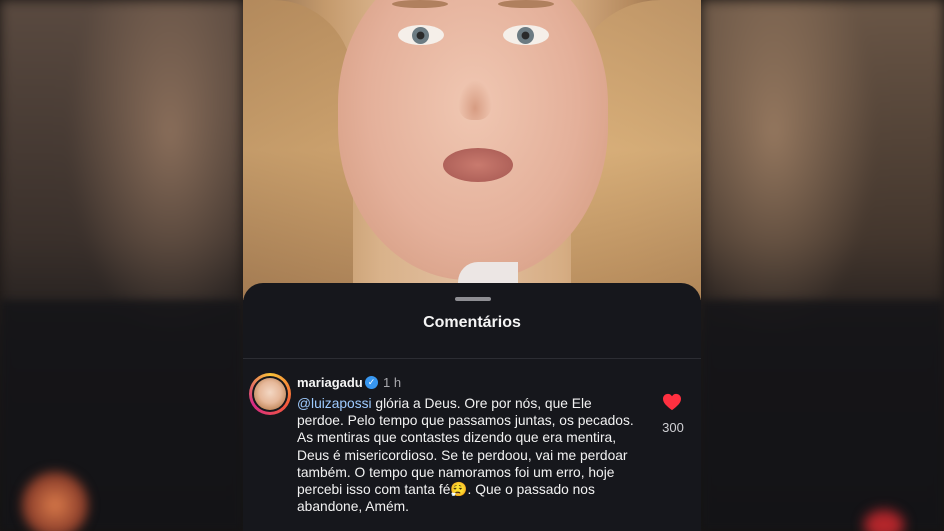 The width and height of the screenshot is (944, 531). Describe the element at coordinates (673, 427) in the screenshot. I see `like-count: 300` at that location.